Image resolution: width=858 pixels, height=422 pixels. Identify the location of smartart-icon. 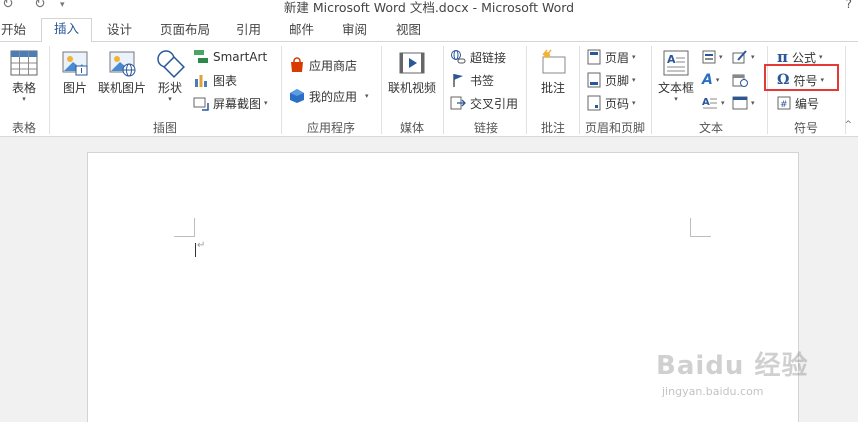
(201, 56).